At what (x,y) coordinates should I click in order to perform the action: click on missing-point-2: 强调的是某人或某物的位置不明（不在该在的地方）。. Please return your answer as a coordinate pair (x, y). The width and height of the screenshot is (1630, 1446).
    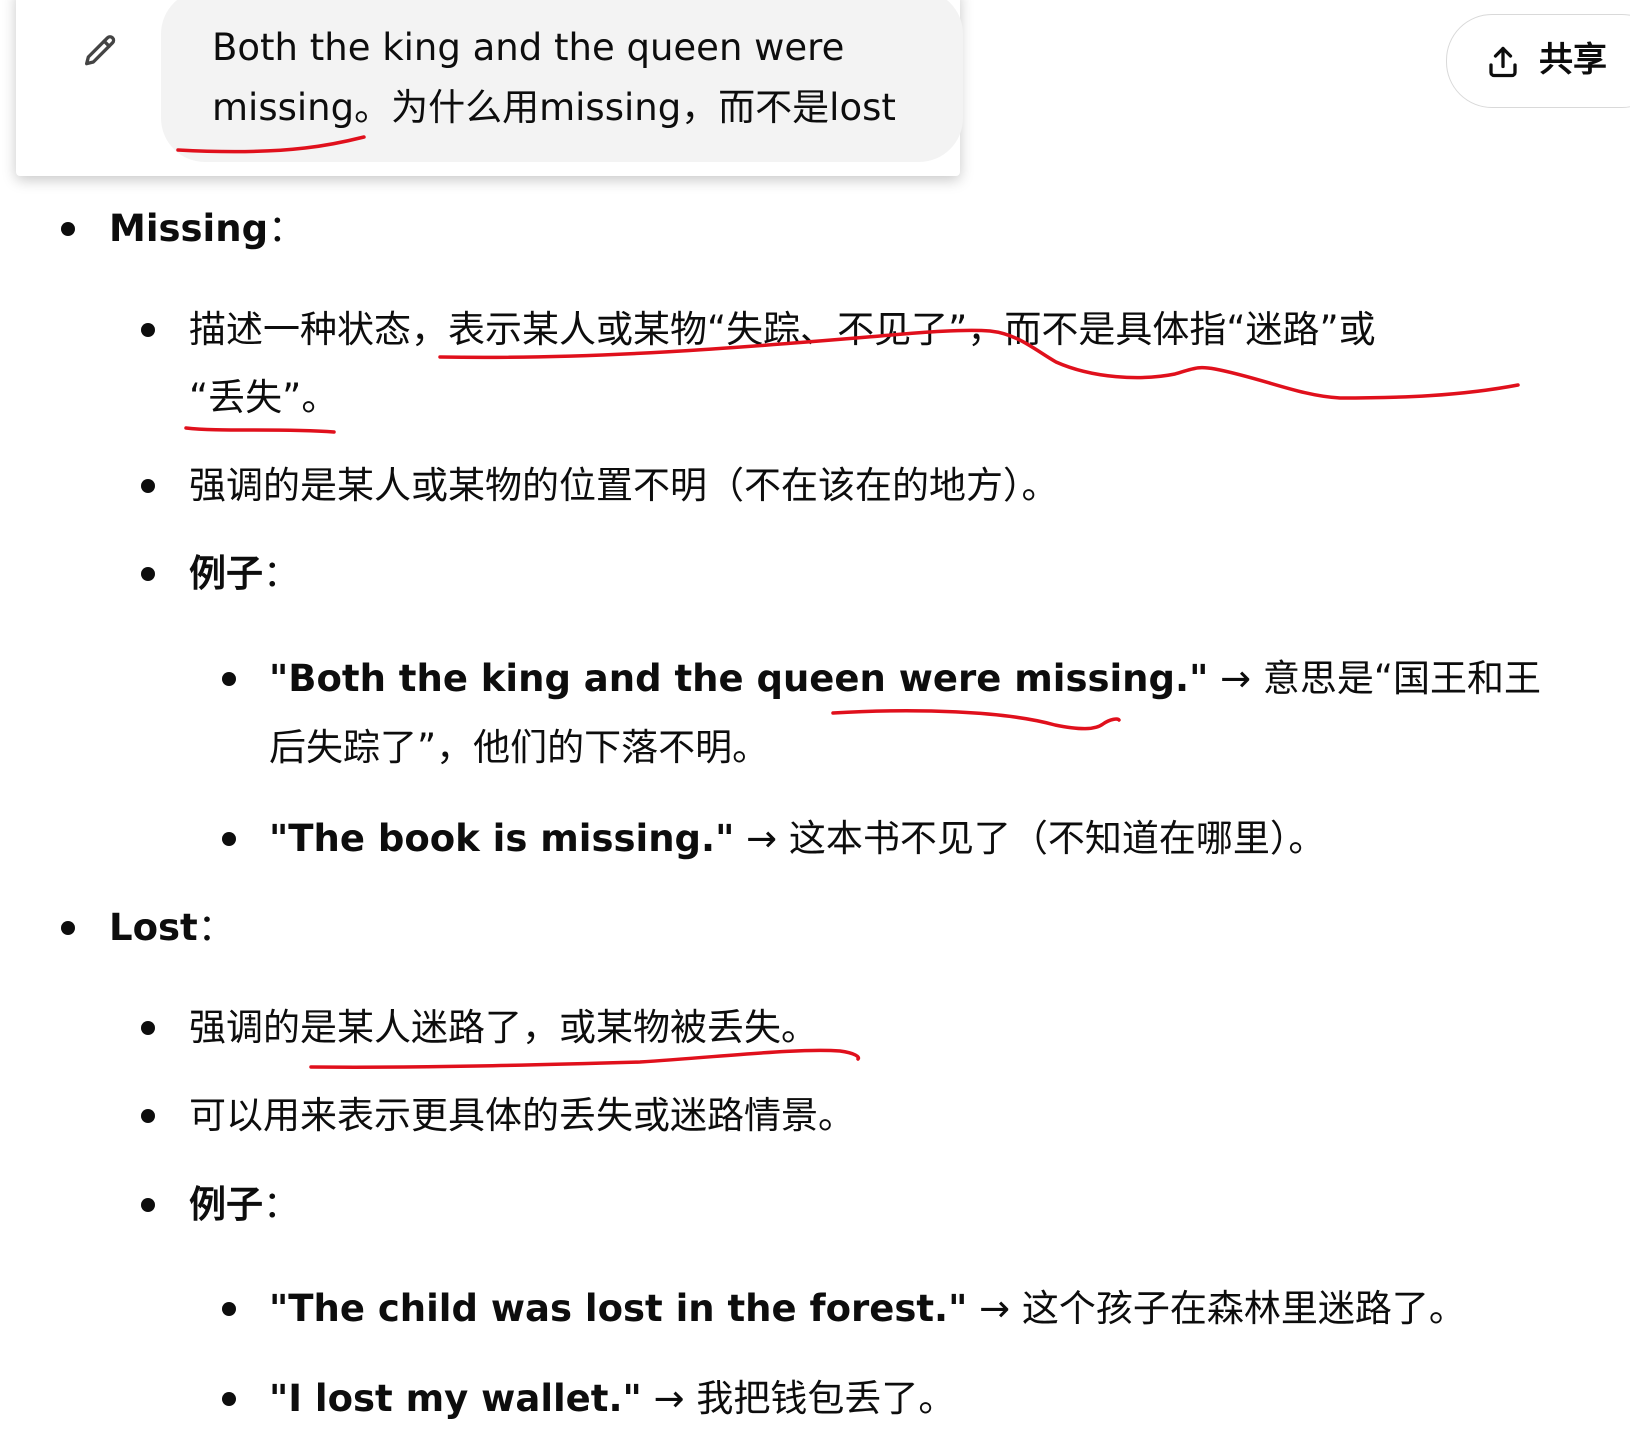
    Looking at the image, I should click on (624, 485).